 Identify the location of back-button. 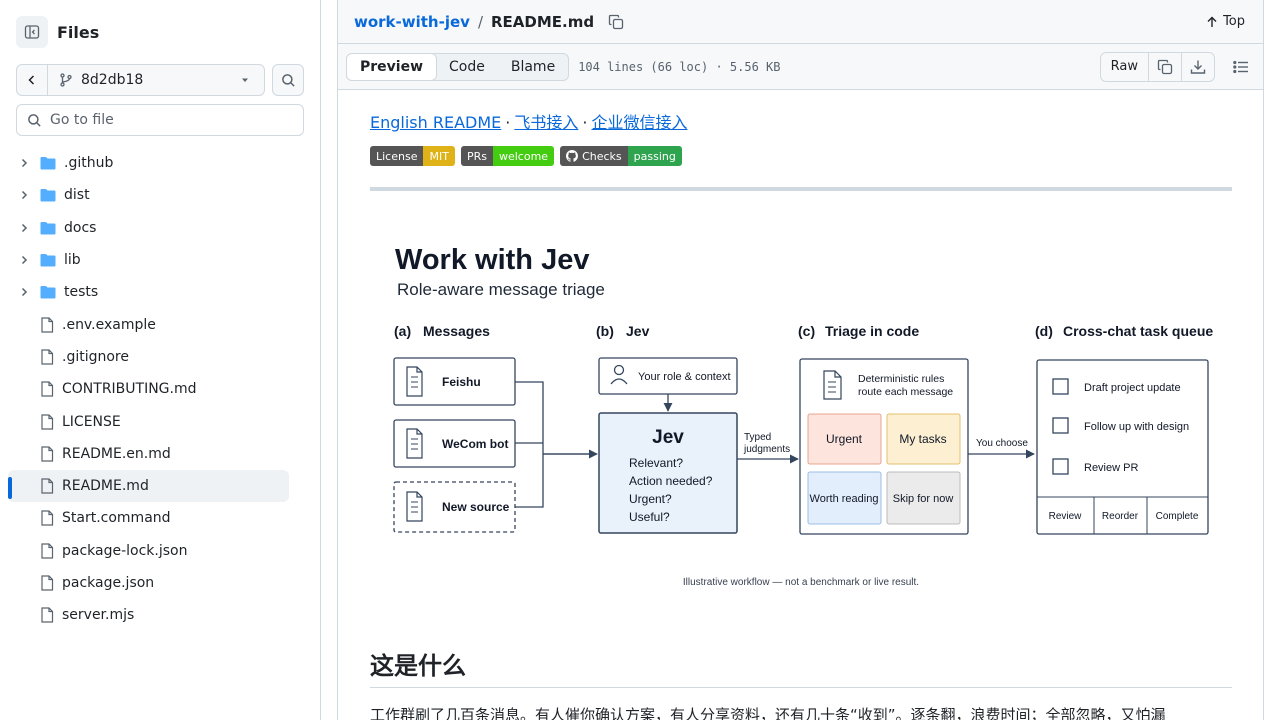
(32, 80).